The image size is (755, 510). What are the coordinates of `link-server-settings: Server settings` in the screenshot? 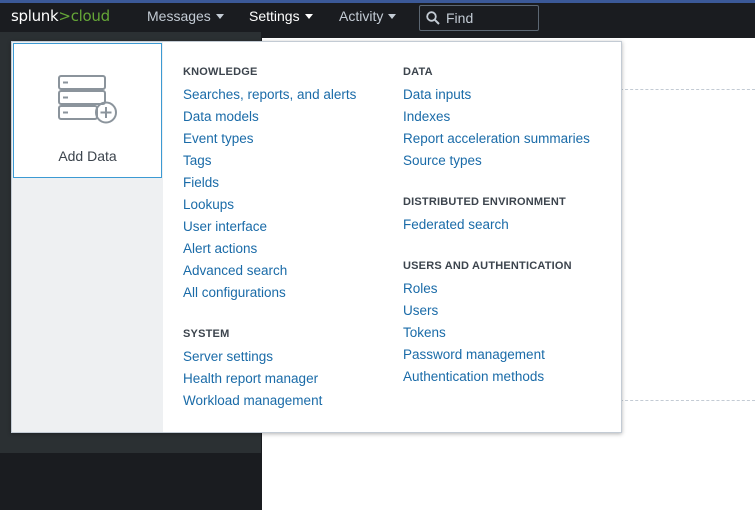 It's located at (228, 356).